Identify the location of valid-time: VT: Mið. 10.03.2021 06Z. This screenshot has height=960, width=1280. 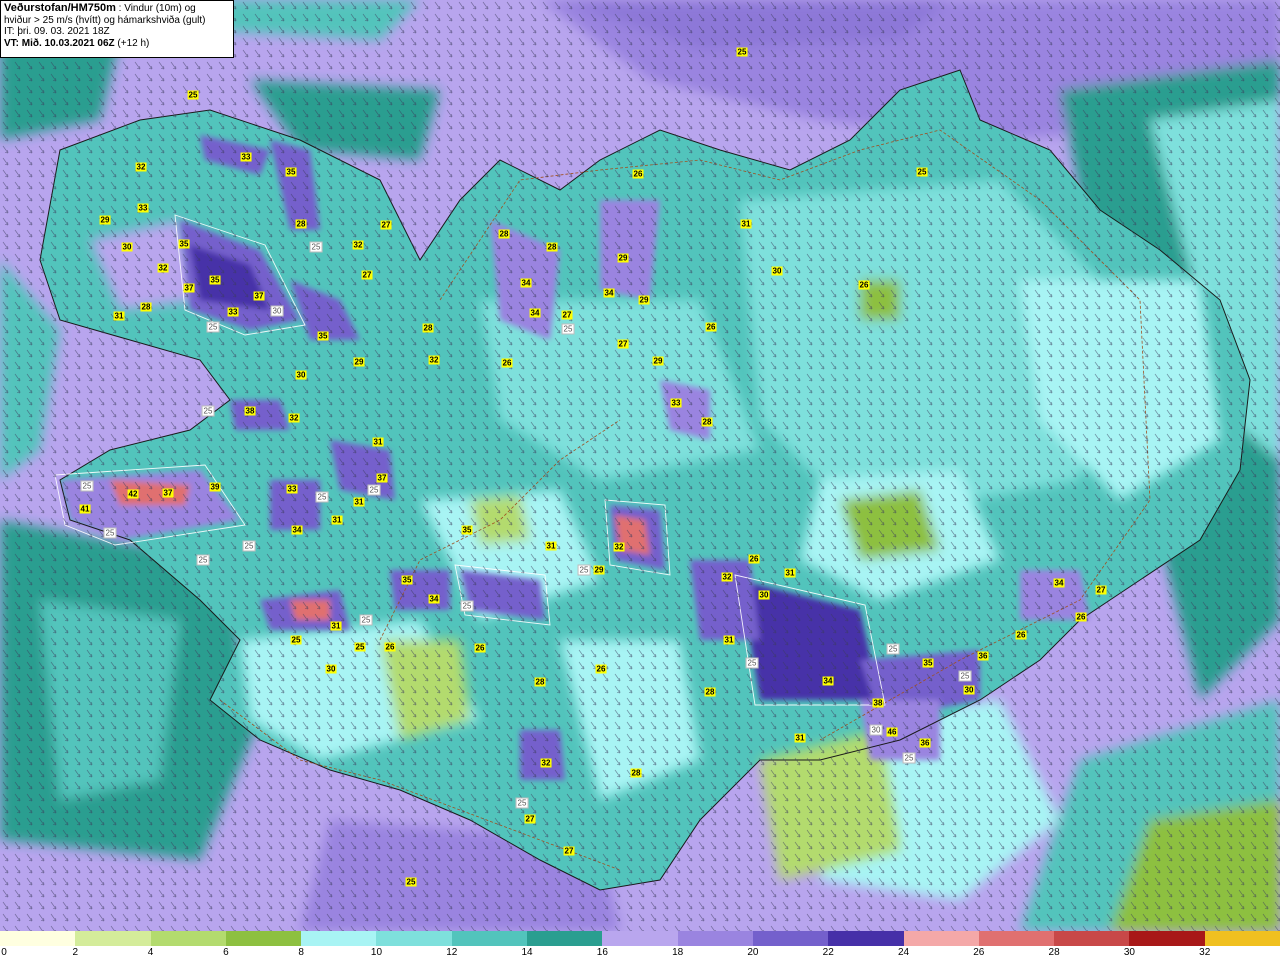
(59, 43).